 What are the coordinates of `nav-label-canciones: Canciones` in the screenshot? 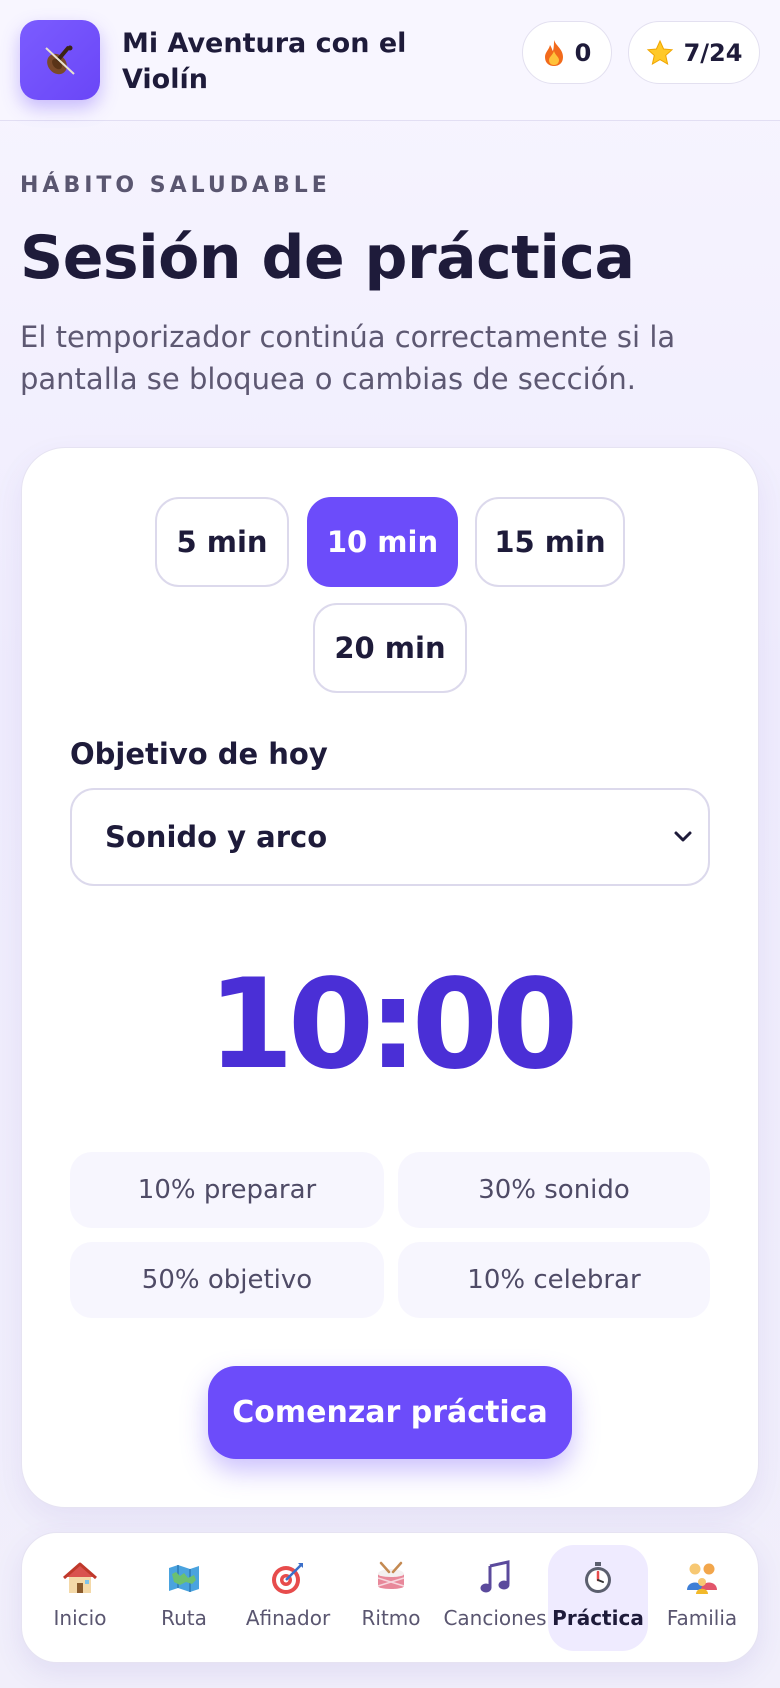 It's located at (495, 1618).